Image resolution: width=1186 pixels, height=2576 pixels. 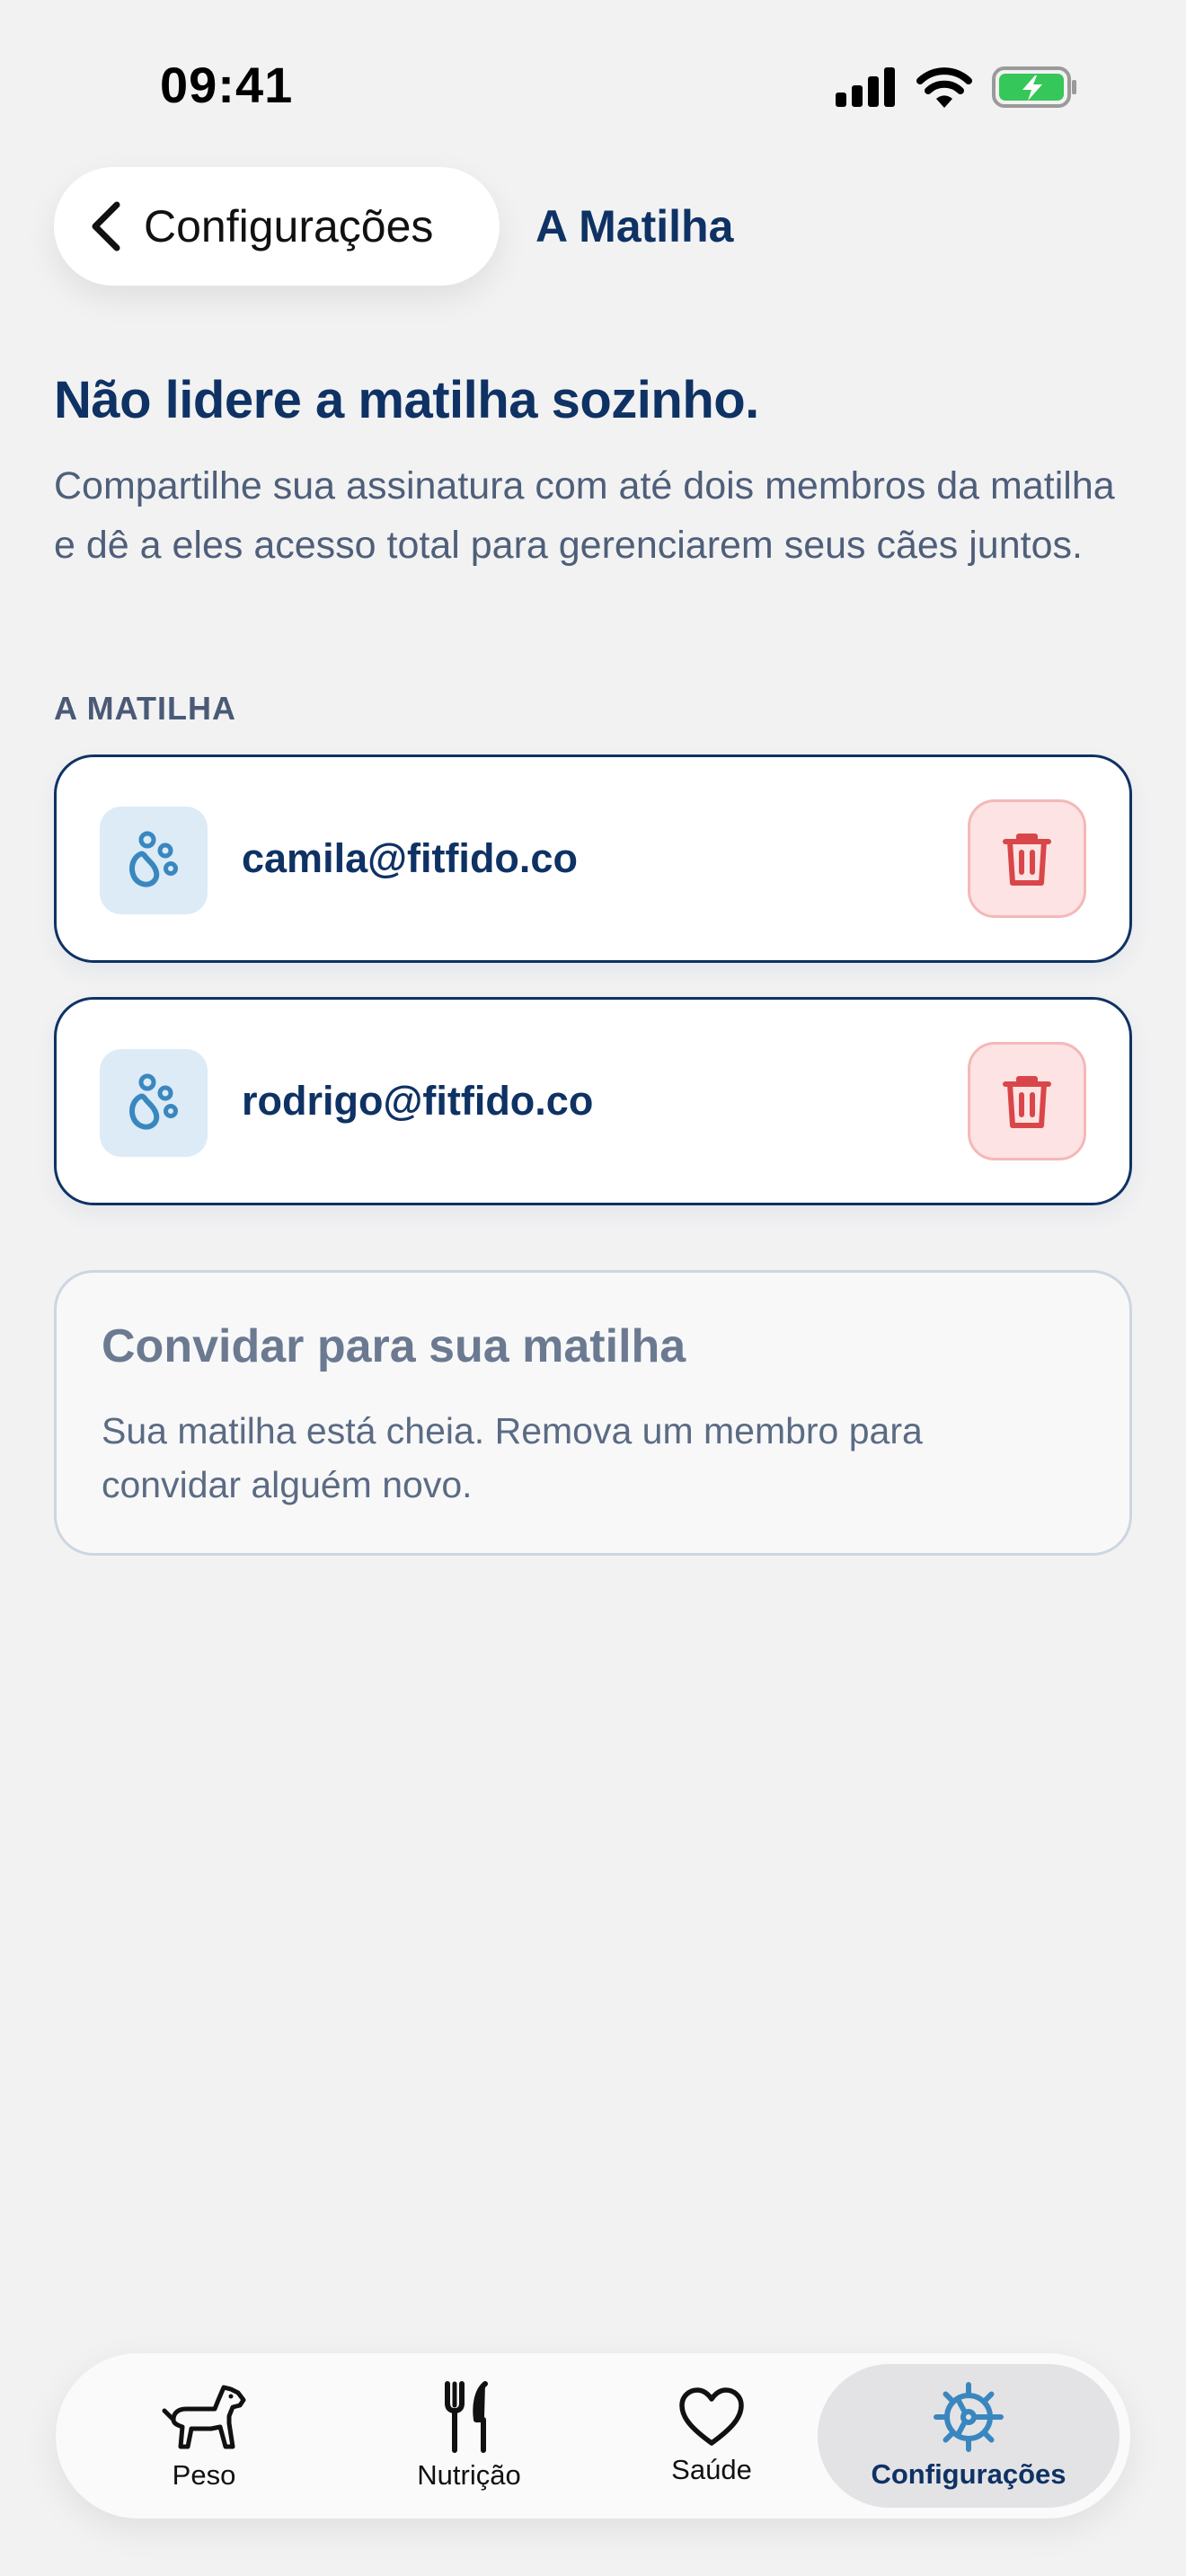 What do you see at coordinates (593, 2436) in the screenshot?
I see `tab-bar: Peso Nutrição Saúde Configurações` at bounding box center [593, 2436].